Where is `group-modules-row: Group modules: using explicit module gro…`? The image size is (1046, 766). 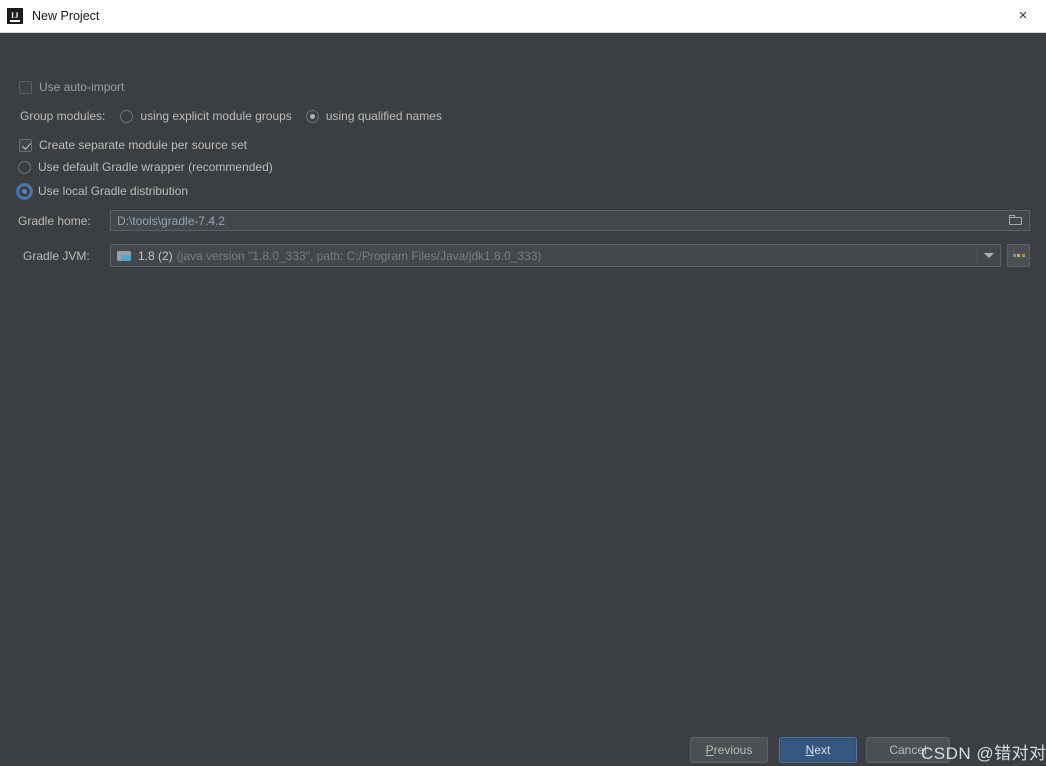 group-modules-row: Group modules: using explicit module gro… is located at coordinates (231, 116).